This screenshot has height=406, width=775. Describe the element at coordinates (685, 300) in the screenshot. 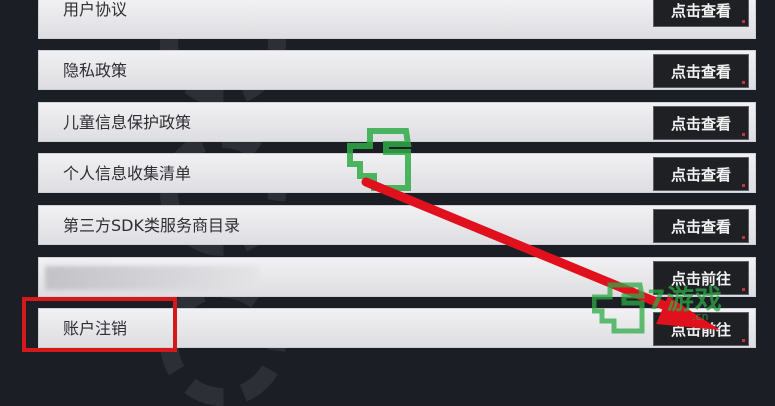

I see `watermark-text: 7游戏` at that location.